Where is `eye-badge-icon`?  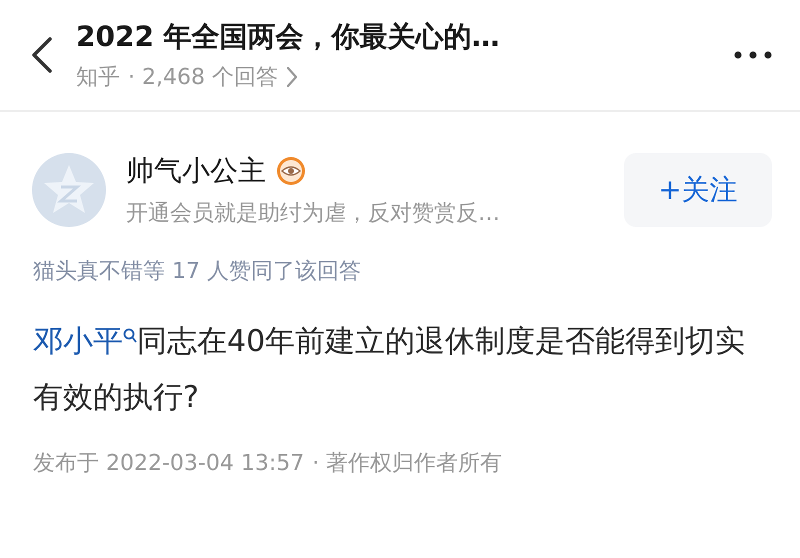
eye-badge-icon is located at coordinates (291, 171).